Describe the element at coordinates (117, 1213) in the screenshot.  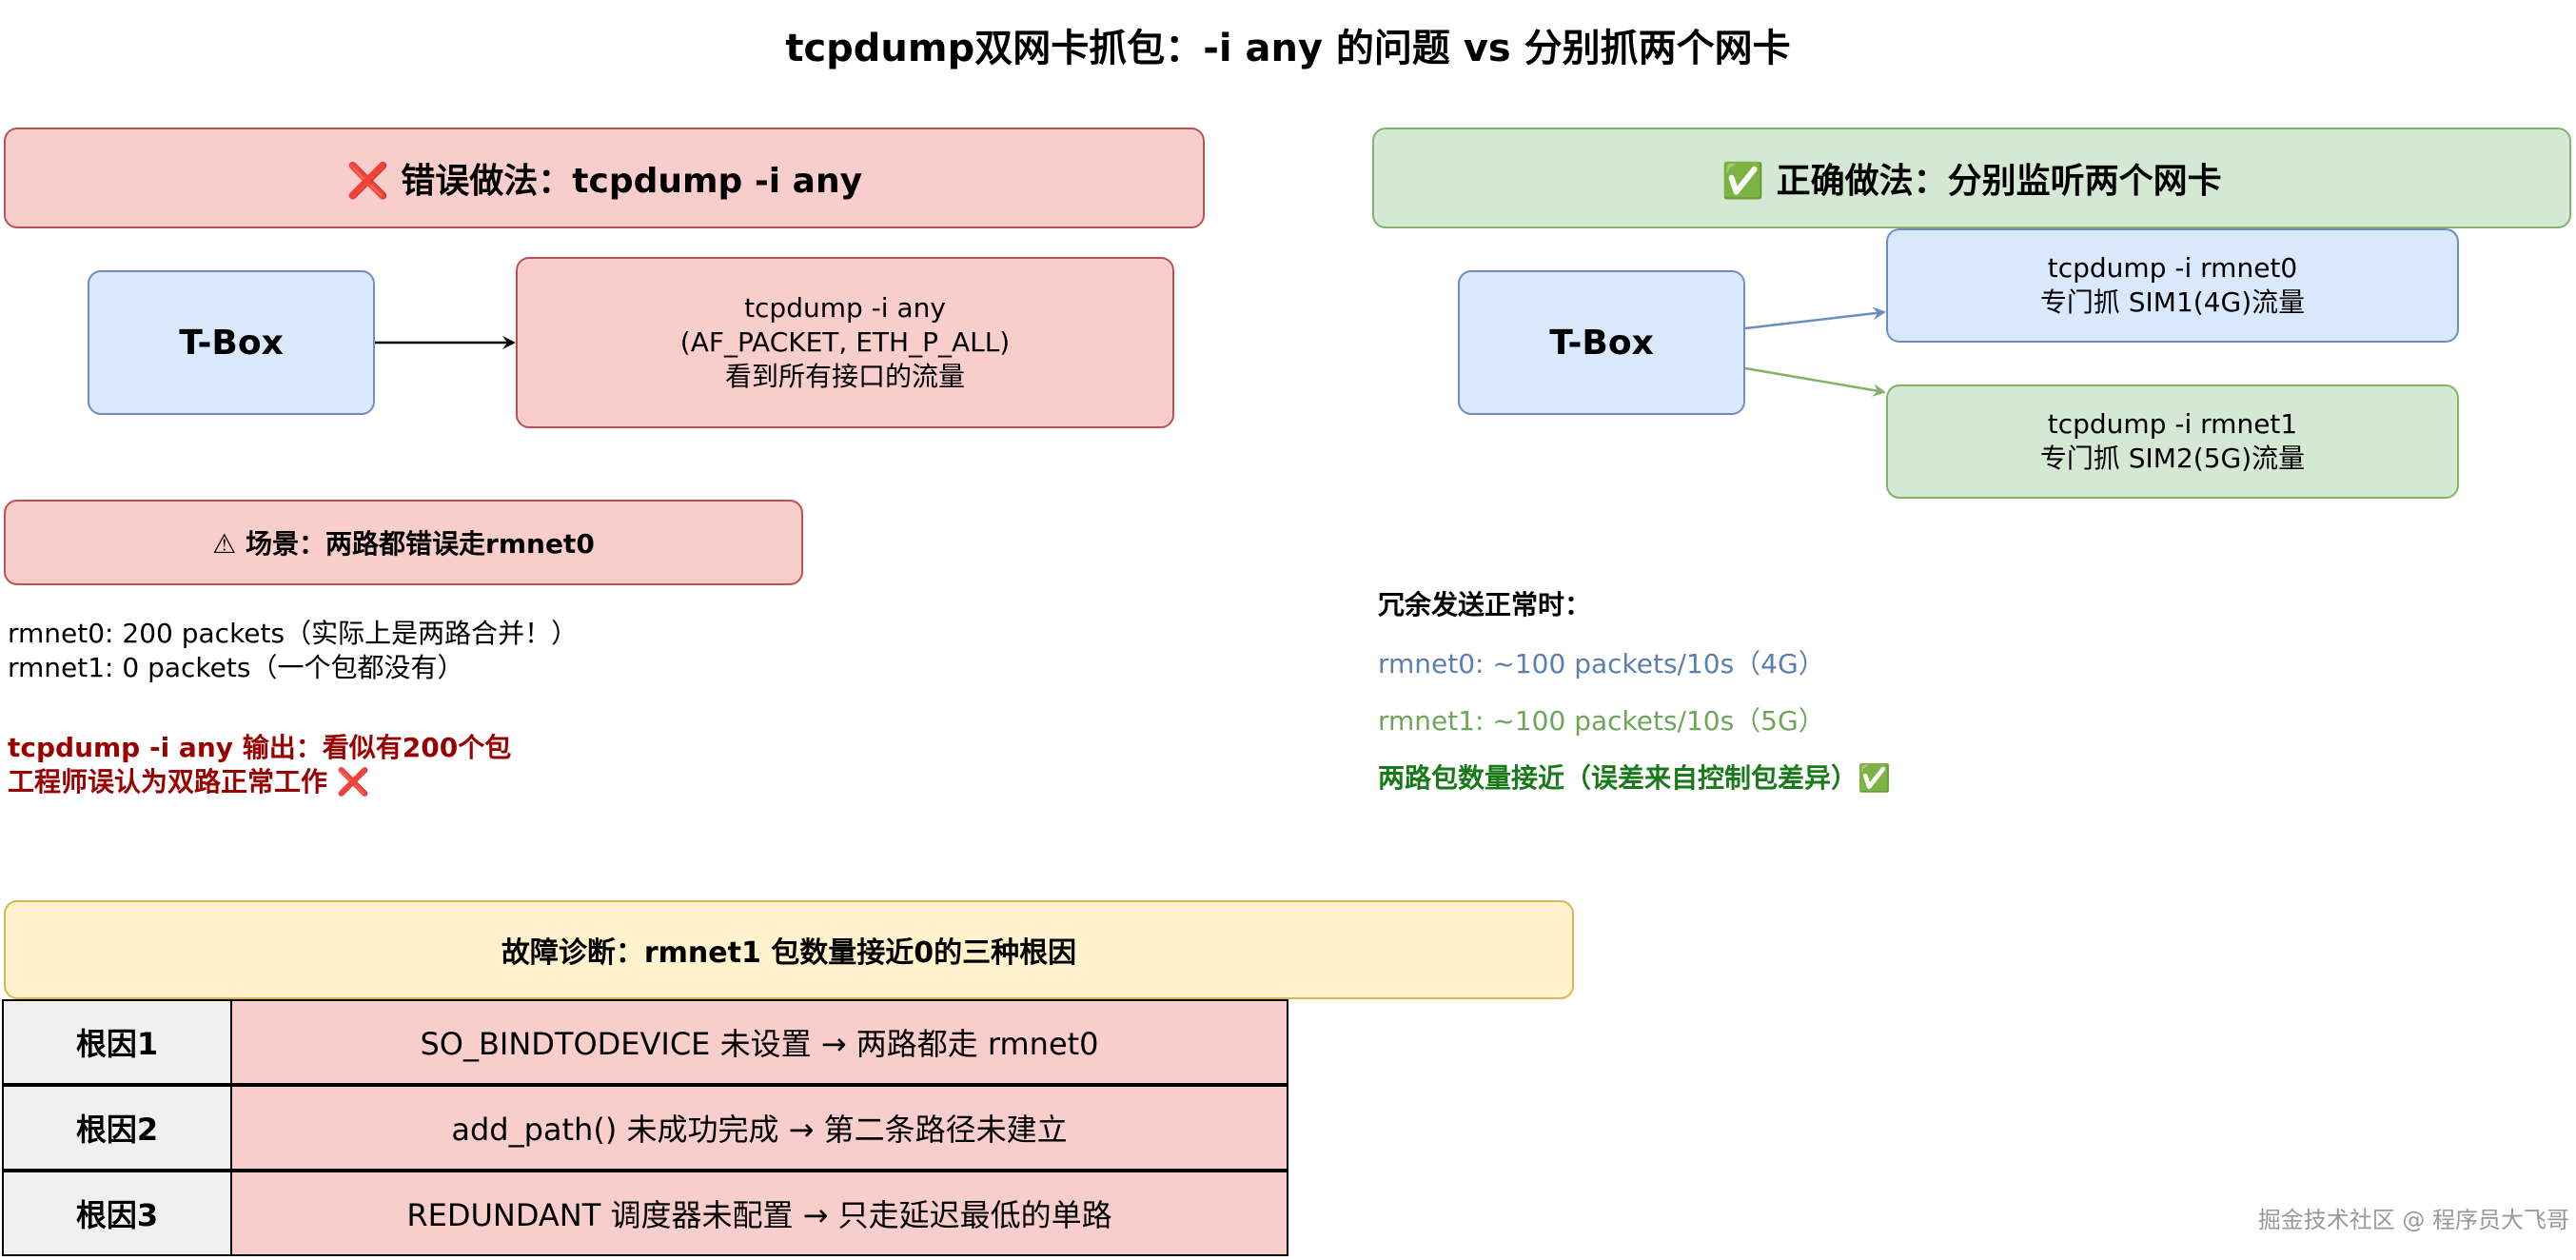
I see `root-cause-label-3: 根因3` at that location.